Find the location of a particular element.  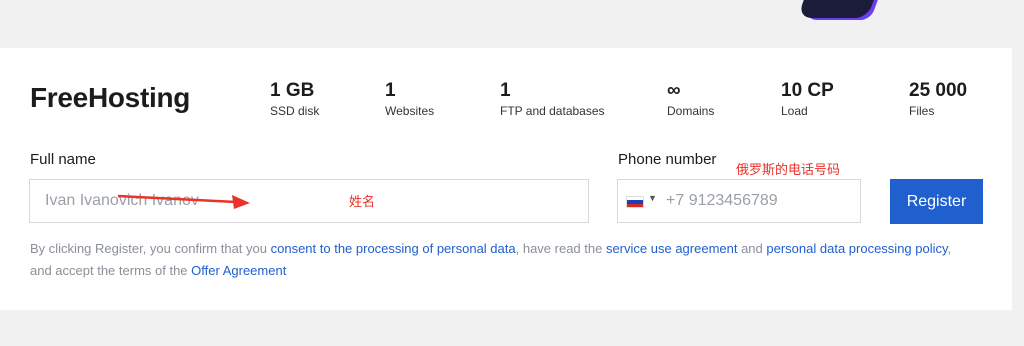

stat-files: 25 000 Files is located at coordinates (938, 99).